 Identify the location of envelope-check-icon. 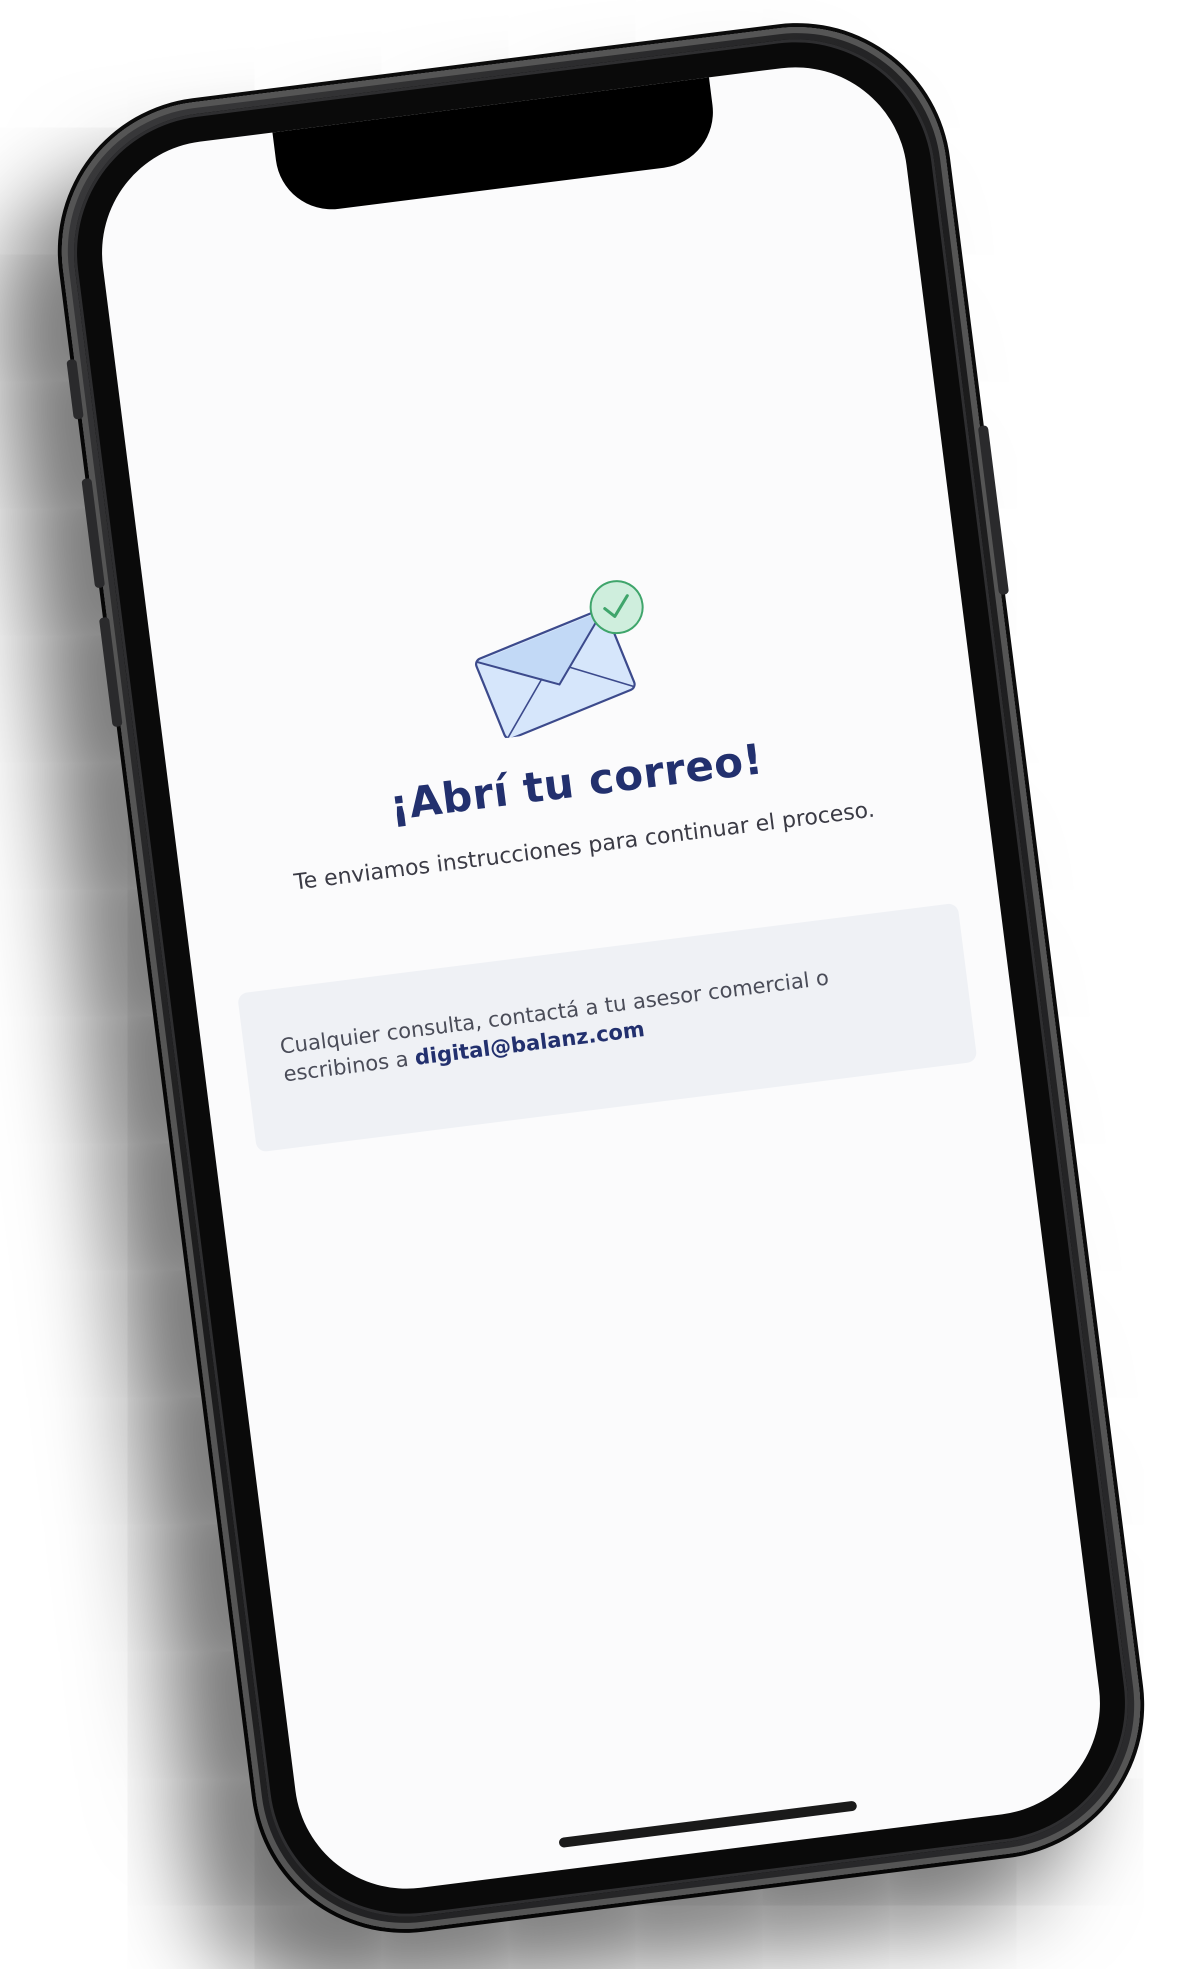
(560, 656).